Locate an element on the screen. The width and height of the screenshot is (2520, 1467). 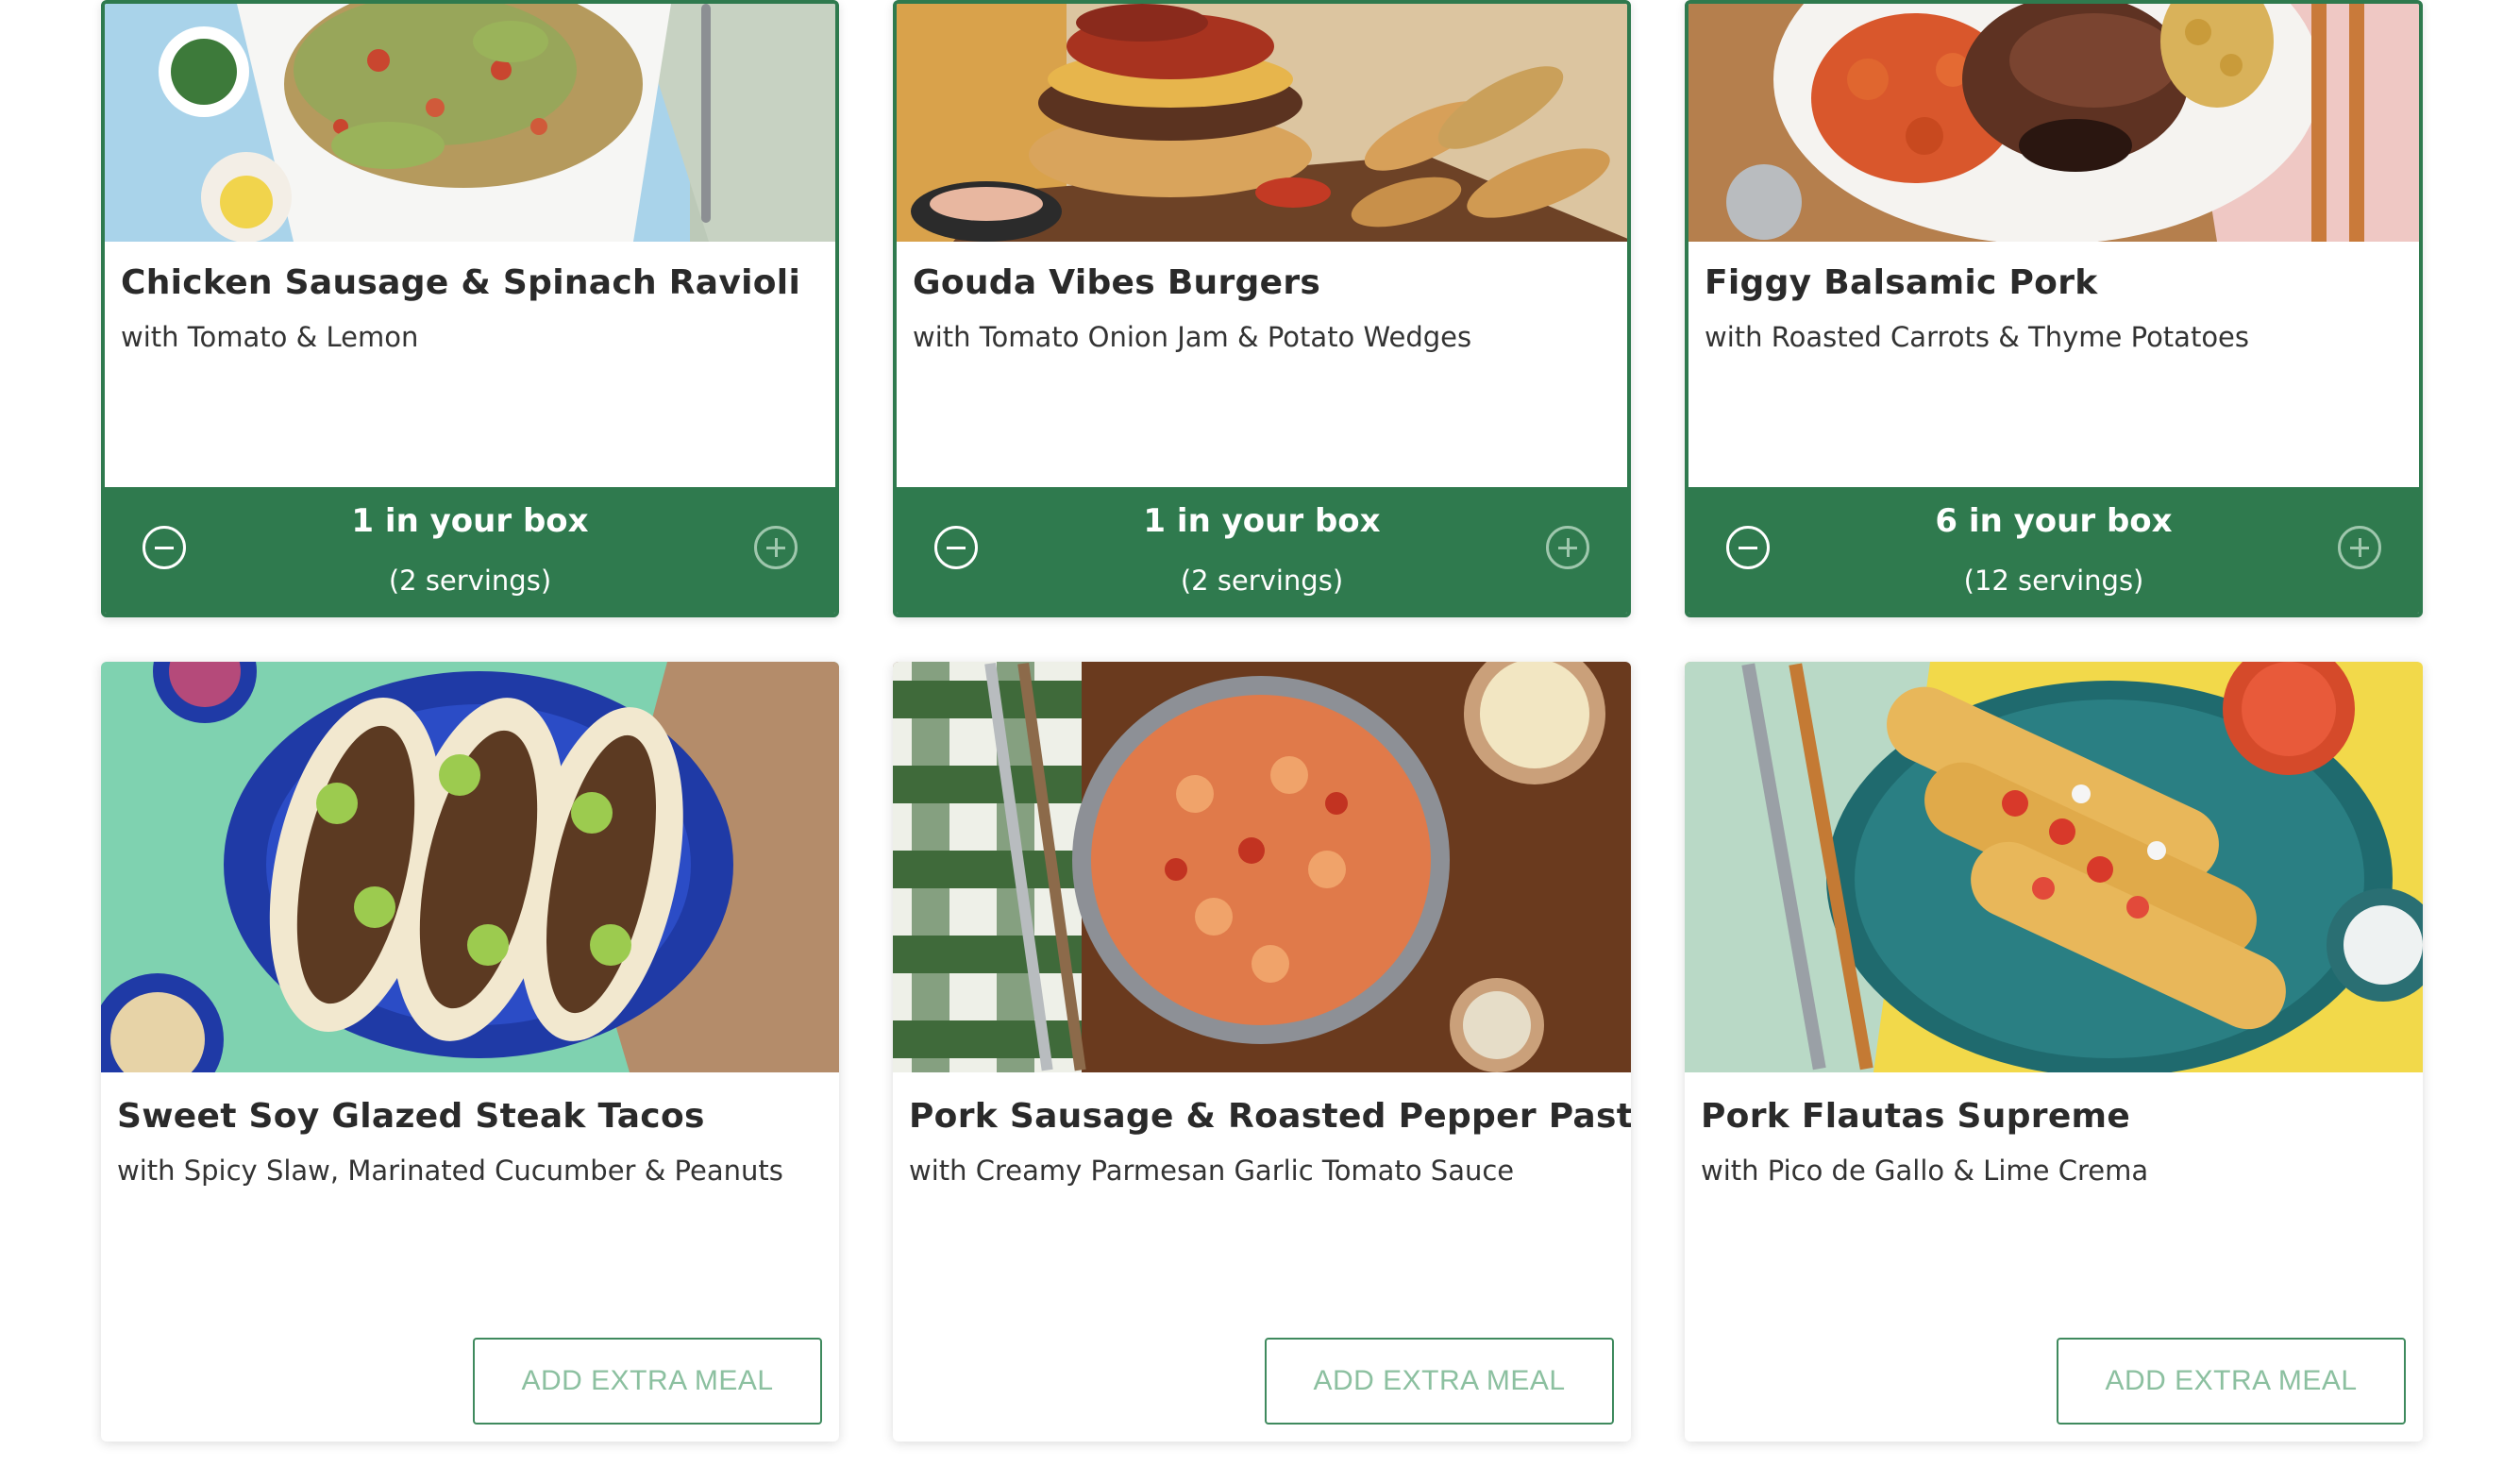
meal-subtitle: with Pico de Gallo & Lime Crema is located at coordinates (1925, 1171).